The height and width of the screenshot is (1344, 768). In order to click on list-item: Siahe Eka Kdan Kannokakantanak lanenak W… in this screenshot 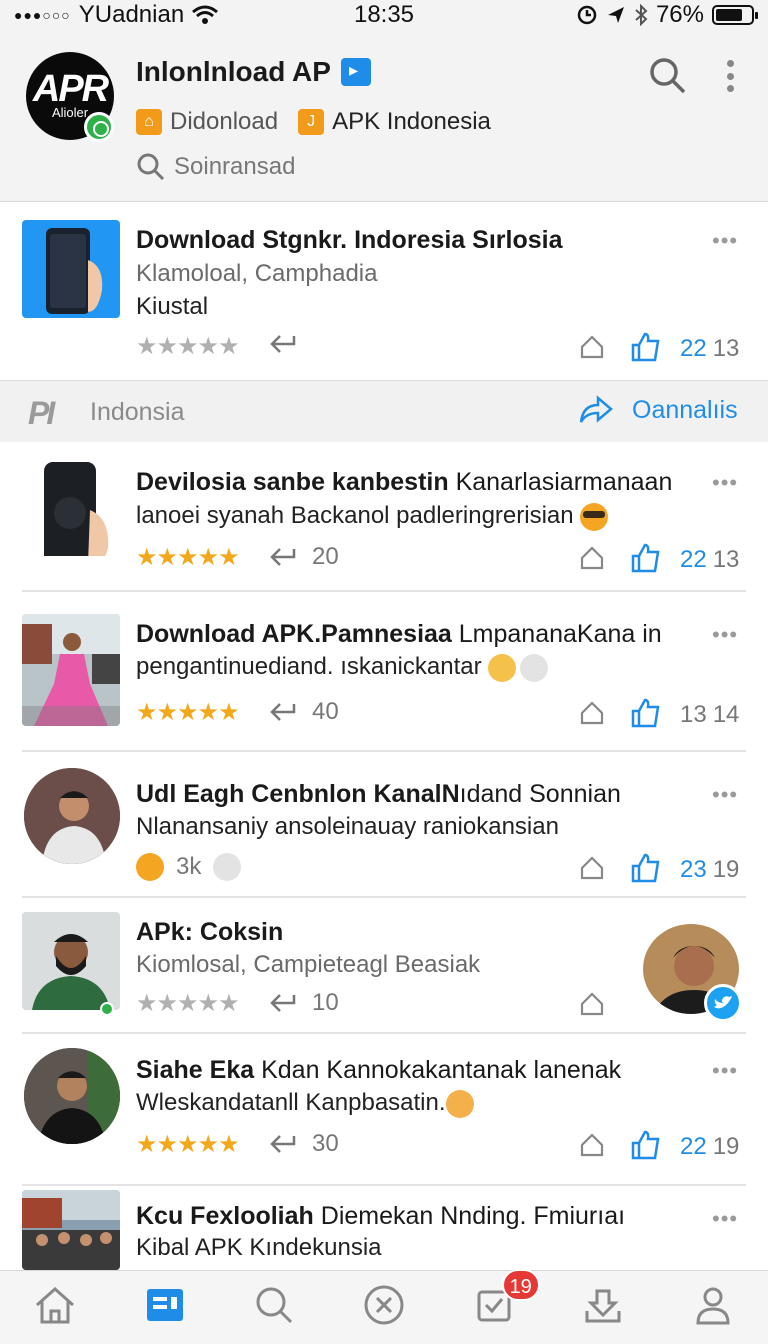, I will do `click(384, 1110)`.